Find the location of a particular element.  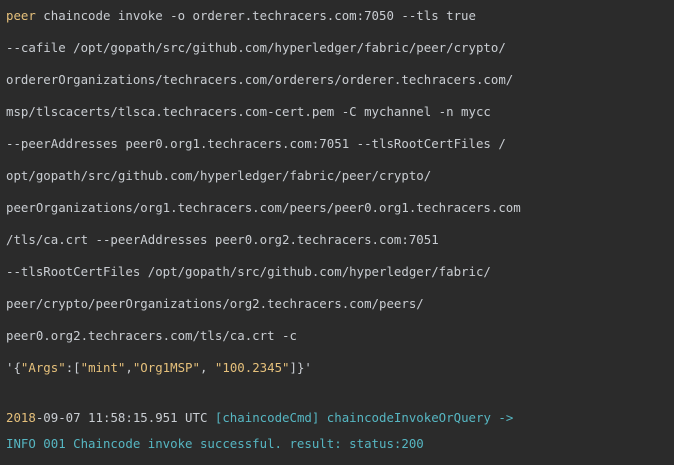

args-open: '{ is located at coordinates (13, 367).